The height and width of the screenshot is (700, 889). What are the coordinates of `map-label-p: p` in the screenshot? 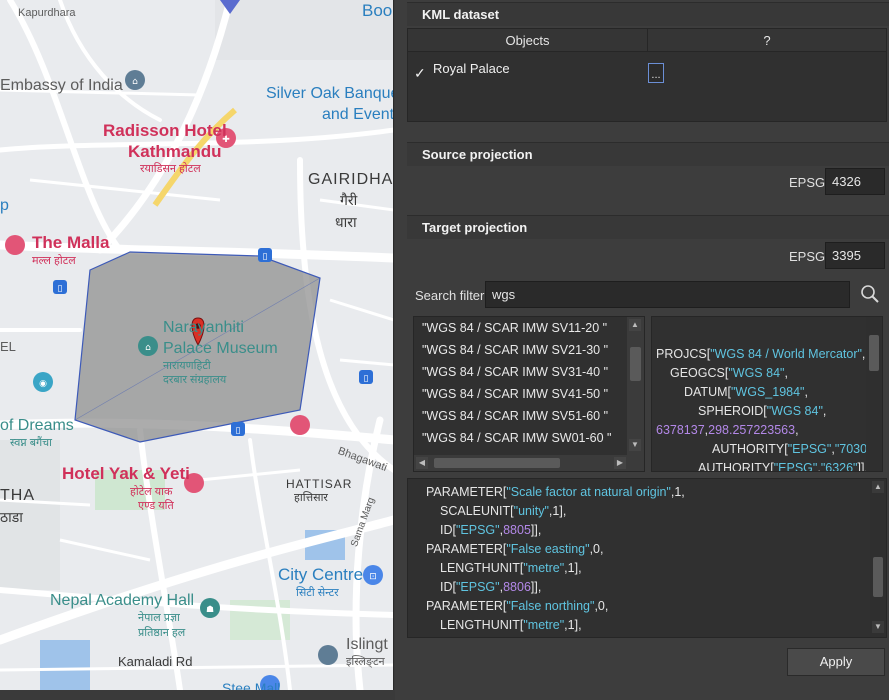 It's located at (4, 205).